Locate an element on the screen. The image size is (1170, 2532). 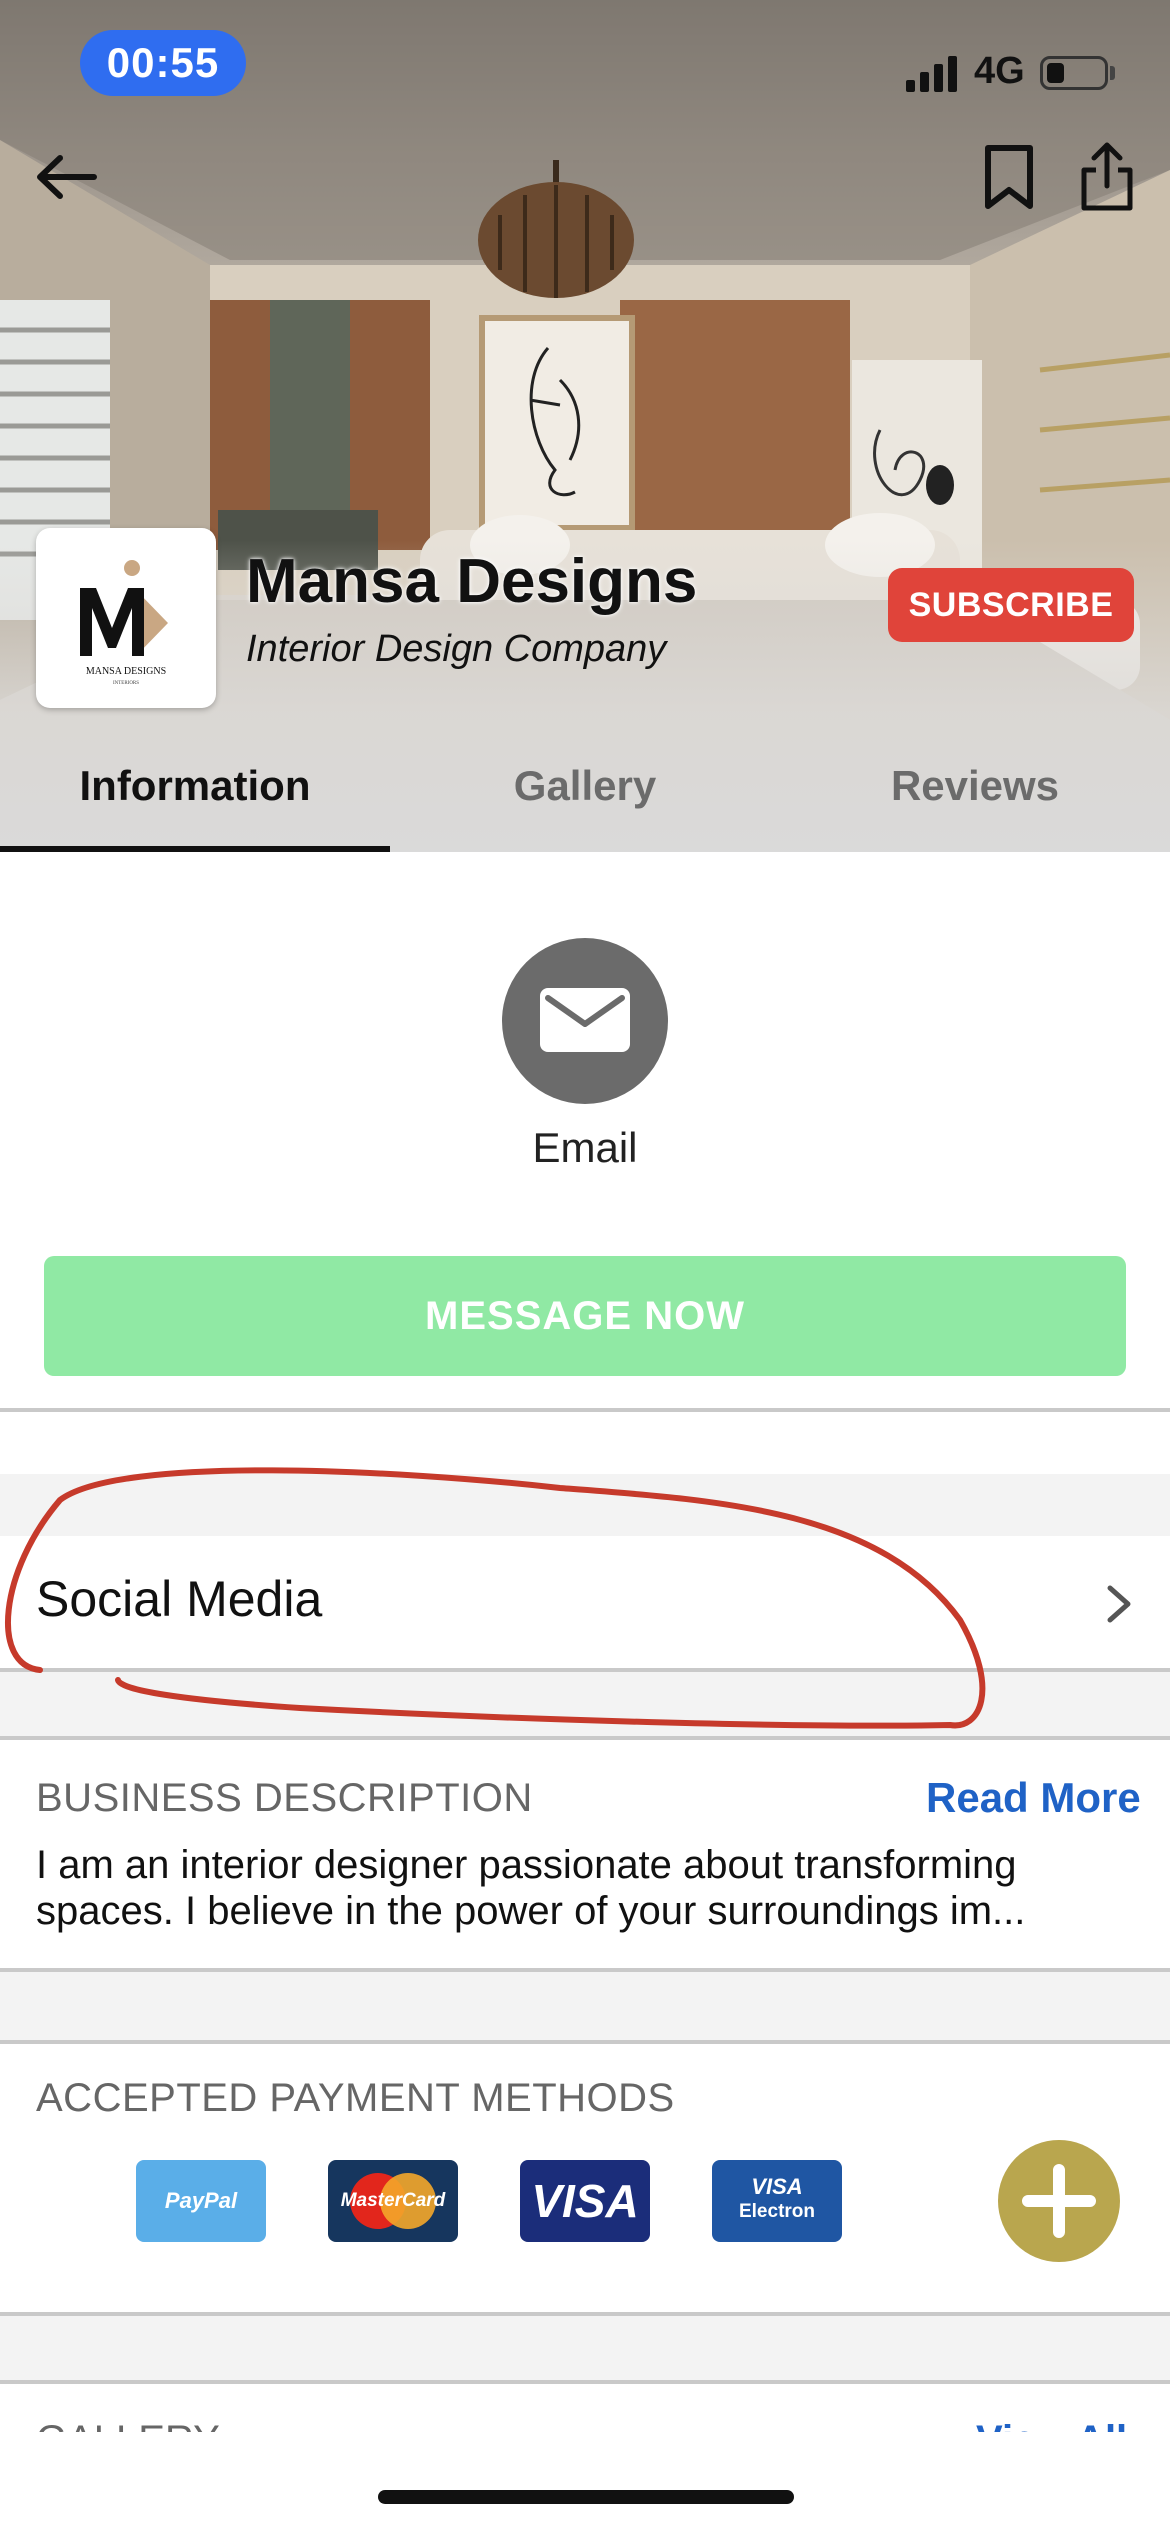
network-type: 4G is located at coordinates (999, 71).